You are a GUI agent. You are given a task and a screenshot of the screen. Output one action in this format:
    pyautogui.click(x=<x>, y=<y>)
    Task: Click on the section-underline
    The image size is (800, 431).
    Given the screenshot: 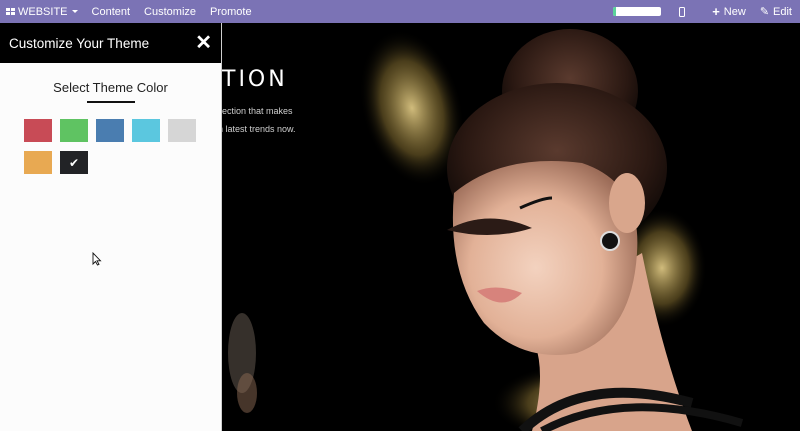 What is the action you would take?
    pyautogui.click(x=110, y=102)
    